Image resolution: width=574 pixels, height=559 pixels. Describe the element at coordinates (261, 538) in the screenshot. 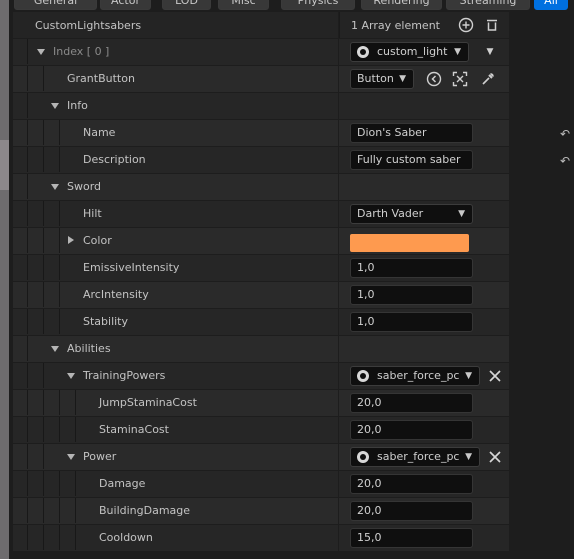

I see `row-cooldown: Cooldown 15,0` at that location.